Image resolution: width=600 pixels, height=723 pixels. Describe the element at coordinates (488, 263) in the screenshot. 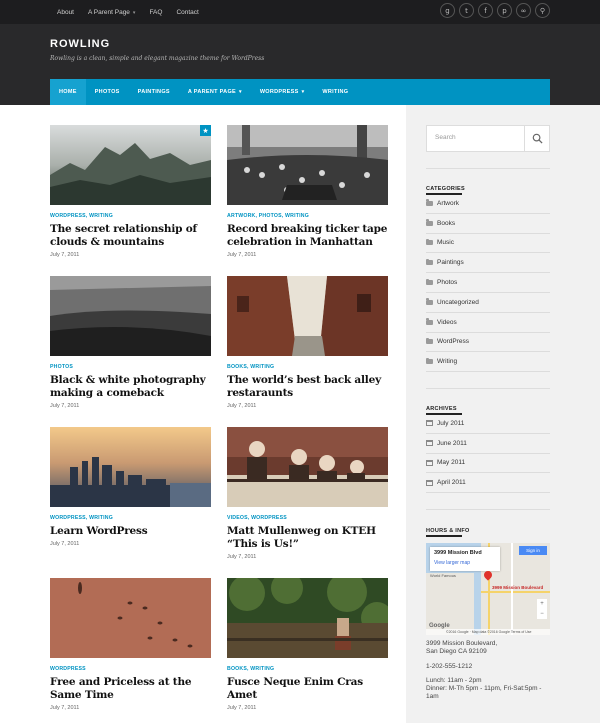

I see `category-link: Paintings` at that location.